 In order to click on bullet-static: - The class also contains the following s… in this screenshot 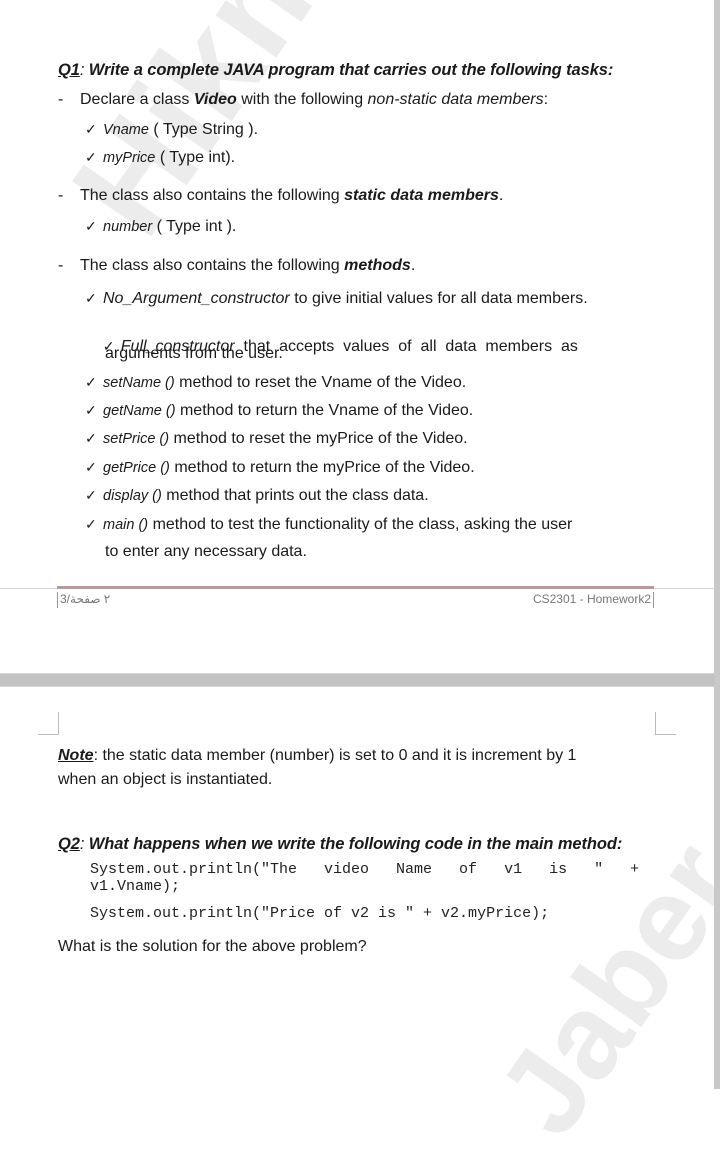, I will do `click(281, 195)`.